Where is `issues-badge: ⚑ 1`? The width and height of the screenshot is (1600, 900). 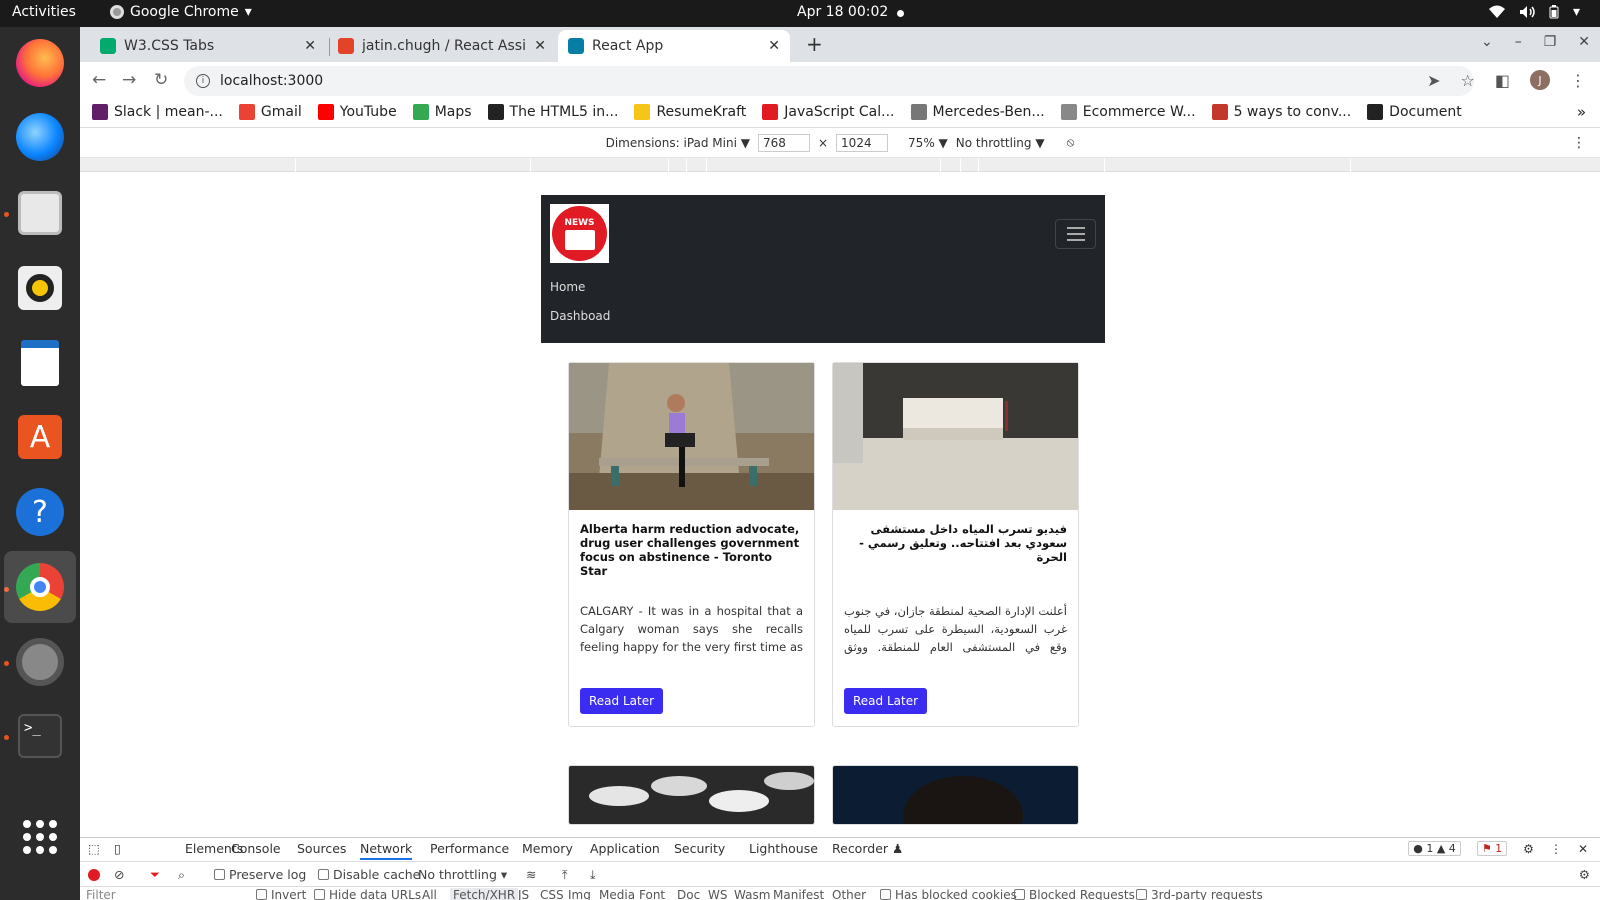
issues-badge: ⚑ 1 is located at coordinates (1492, 848).